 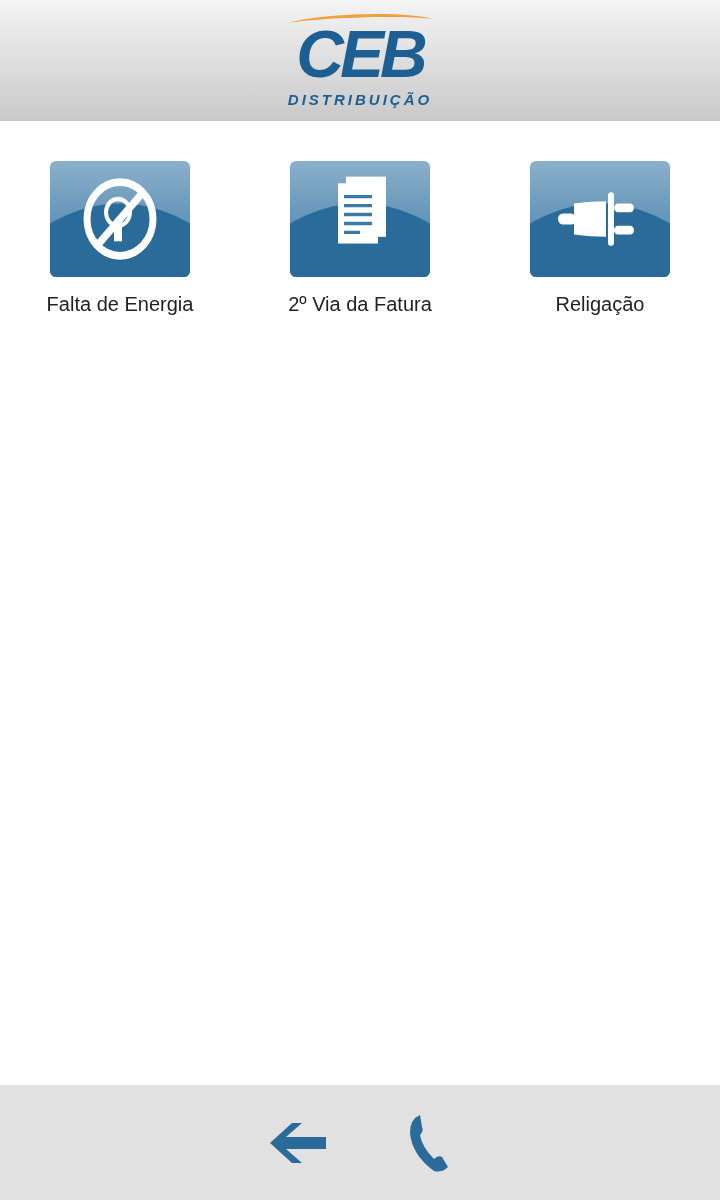 I want to click on menu-label: 2º Via da Fatura, so click(x=360, y=304).